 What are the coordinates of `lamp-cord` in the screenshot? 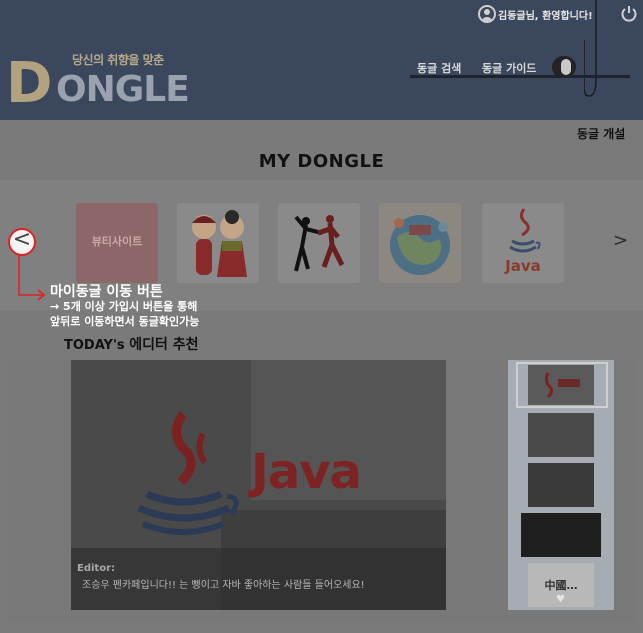 It's located at (590, 48).